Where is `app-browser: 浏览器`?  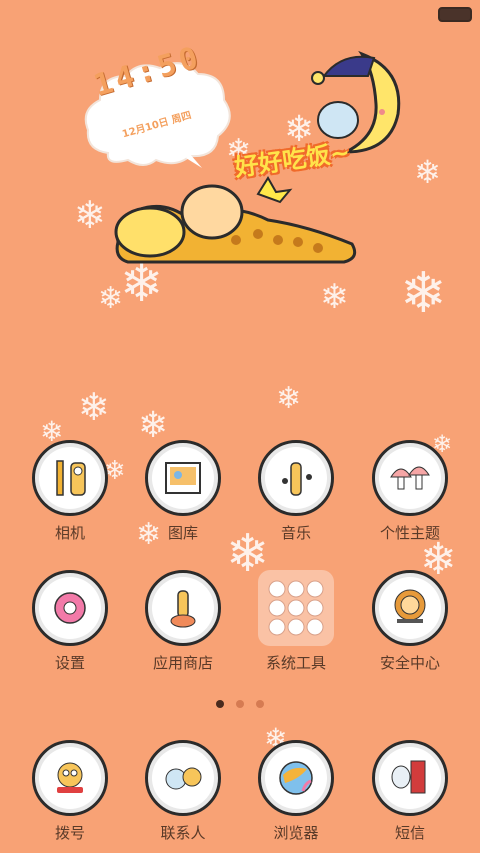
app-browser: 浏览器 is located at coordinates (296, 795).